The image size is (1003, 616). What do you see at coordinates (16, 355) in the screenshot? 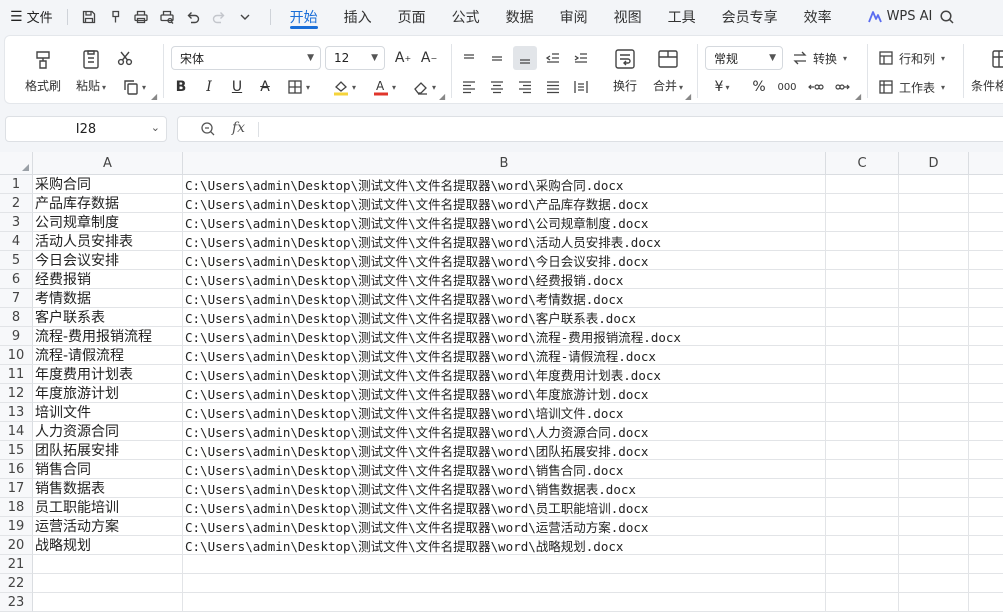
I see `row-header: 10` at bounding box center [16, 355].